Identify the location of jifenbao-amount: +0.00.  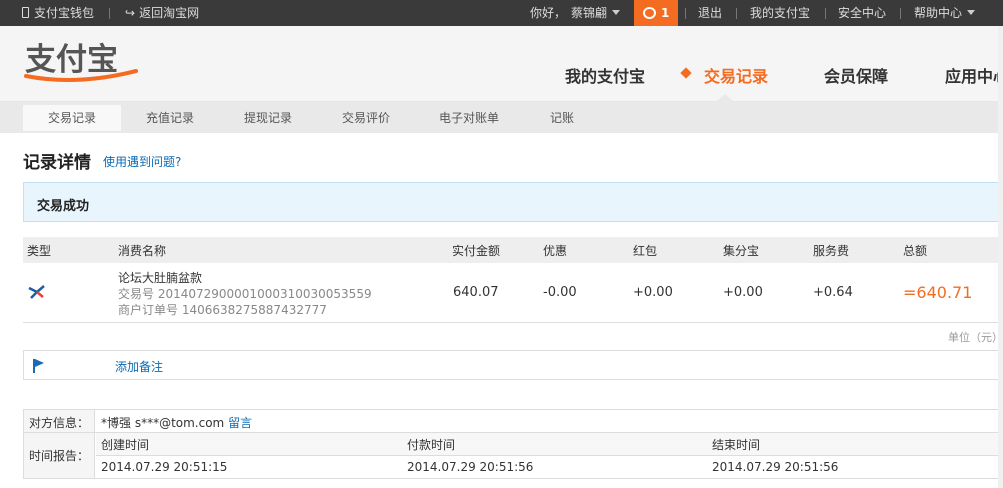
(743, 292).